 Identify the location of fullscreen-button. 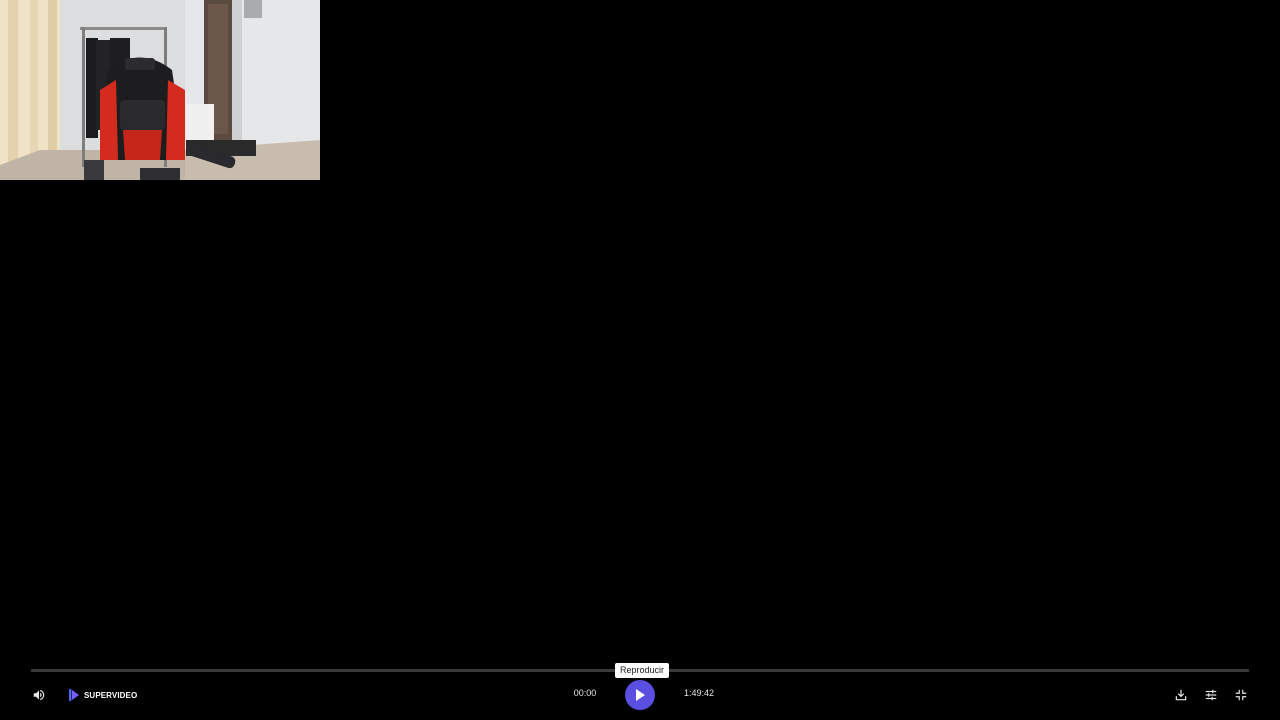
(1241, 695).